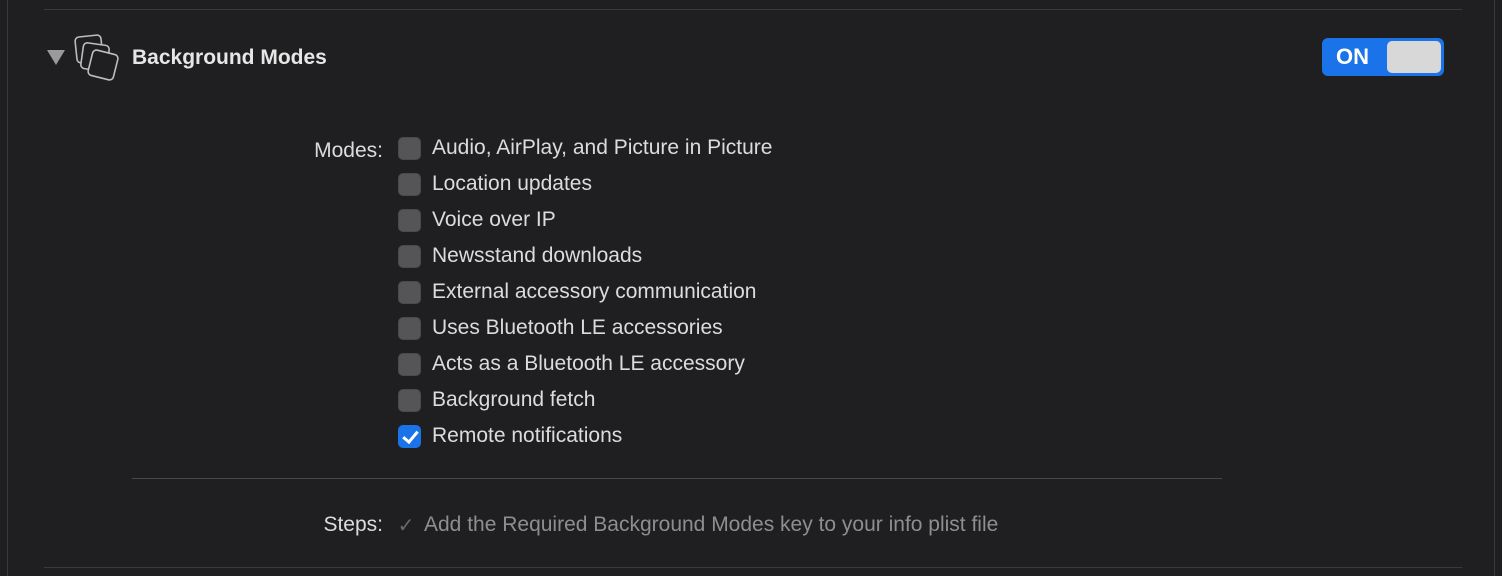  What do you see at coordinates (406, 525) in the screenshot?
I see `checkmark-icon: ✓` at bounding box center [406, 525].